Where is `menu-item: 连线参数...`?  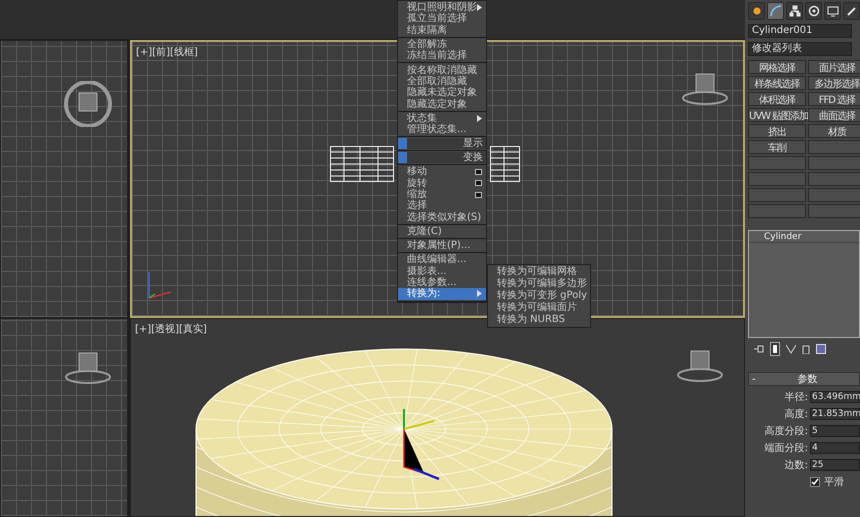 menu-item: 连线参数... is located at coordinates (442, 282).